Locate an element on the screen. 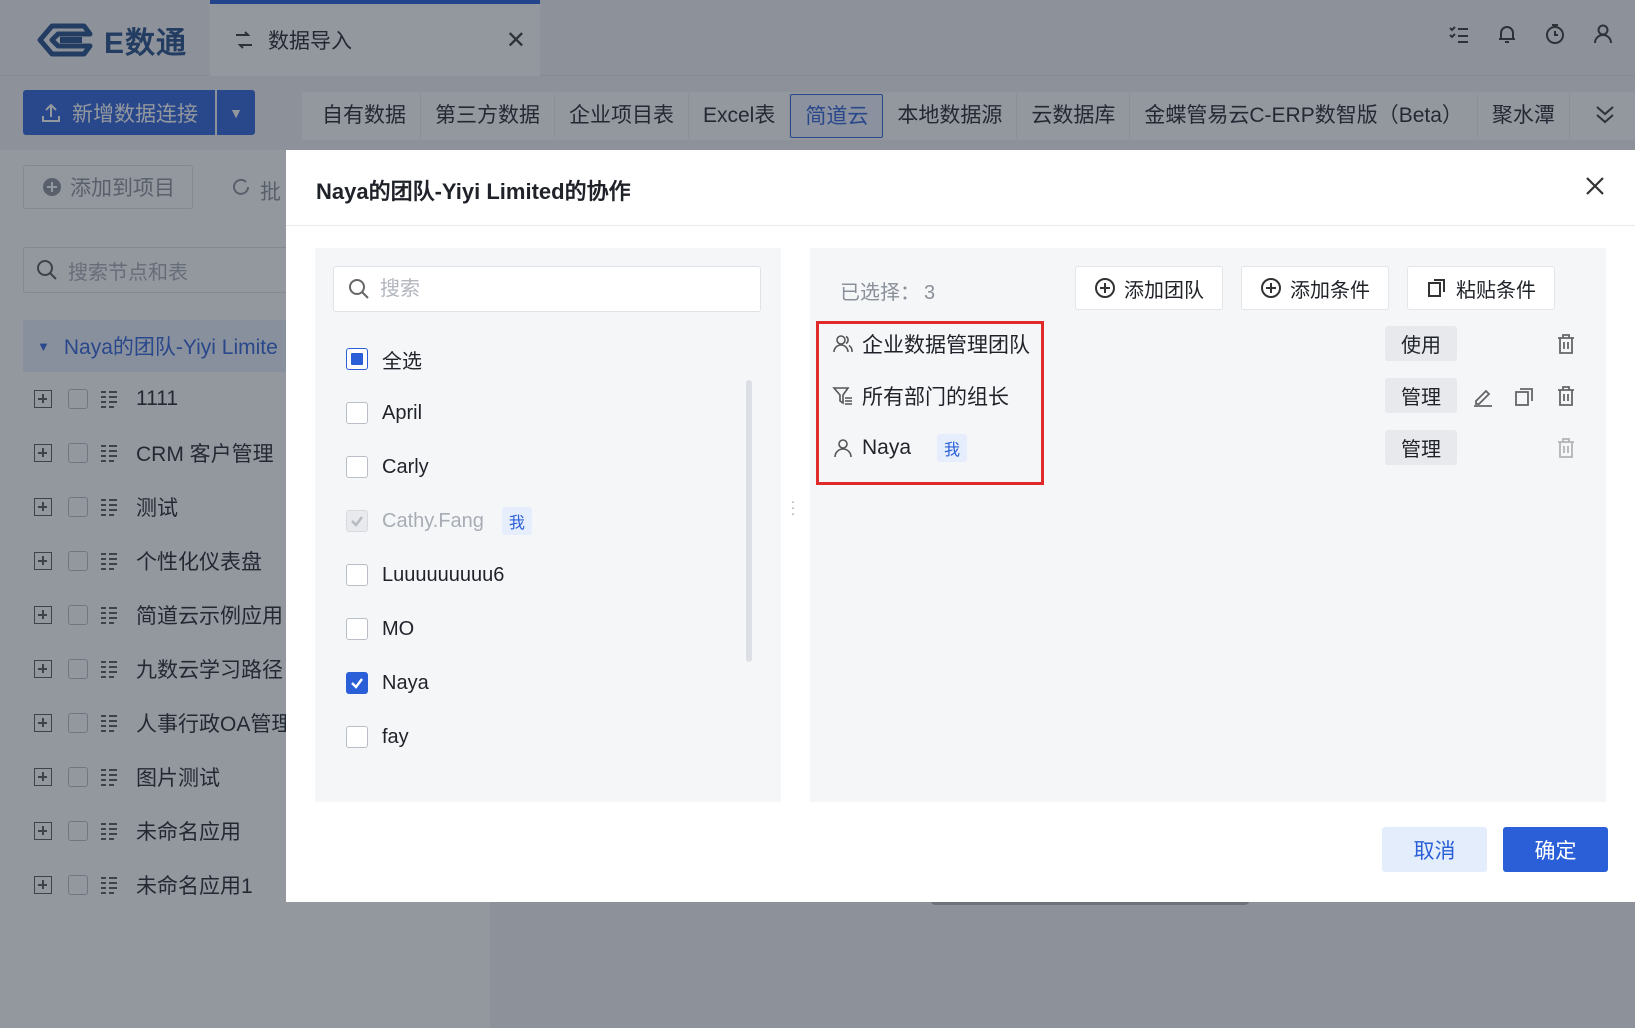  select-all-row: 全选 is located at coordinates (546, 359).